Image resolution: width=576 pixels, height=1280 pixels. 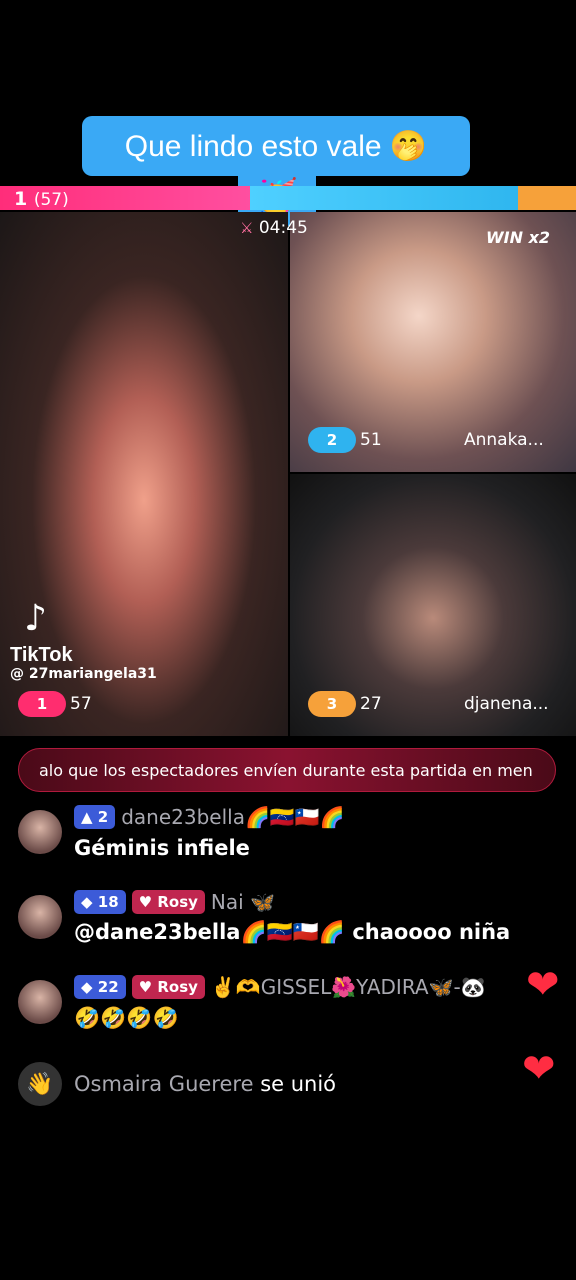 What do you see at coordinates (40, 1084) in the screenshot?
I see `wave-icon: 👋` at bounding box center [40, 1084].